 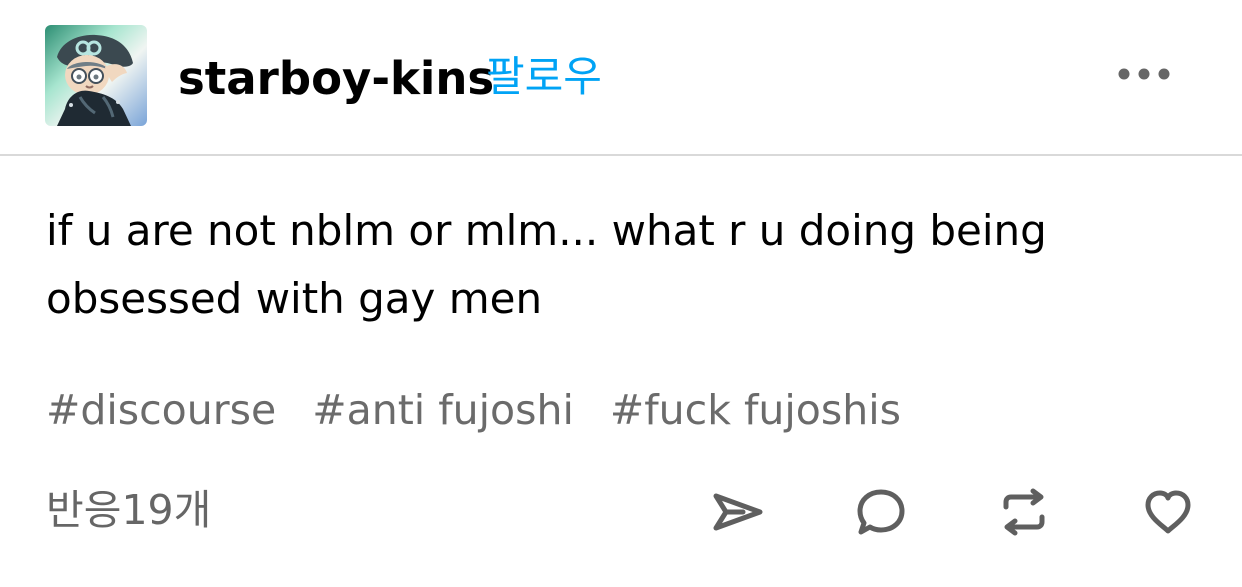 I want to click on heart-icon, so click(x=1168, y=512).